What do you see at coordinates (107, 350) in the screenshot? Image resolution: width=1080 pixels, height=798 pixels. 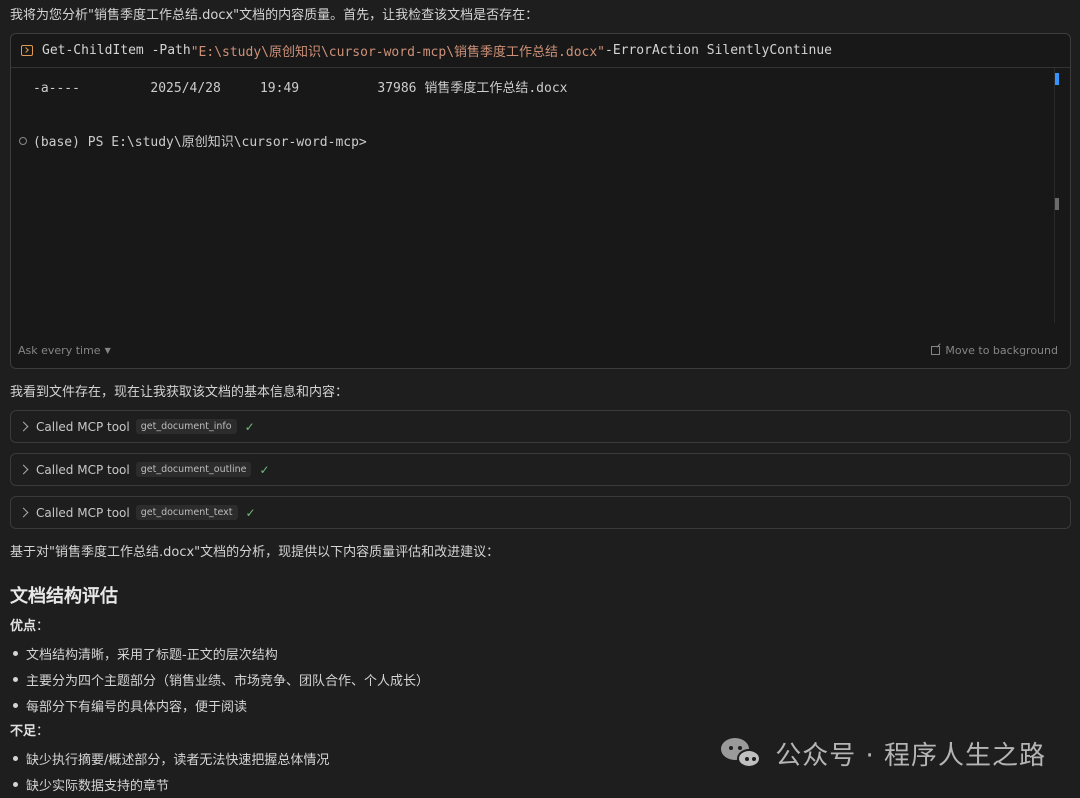 I see `chevron-down-icon: ▼` at bounding box center [107, 350].